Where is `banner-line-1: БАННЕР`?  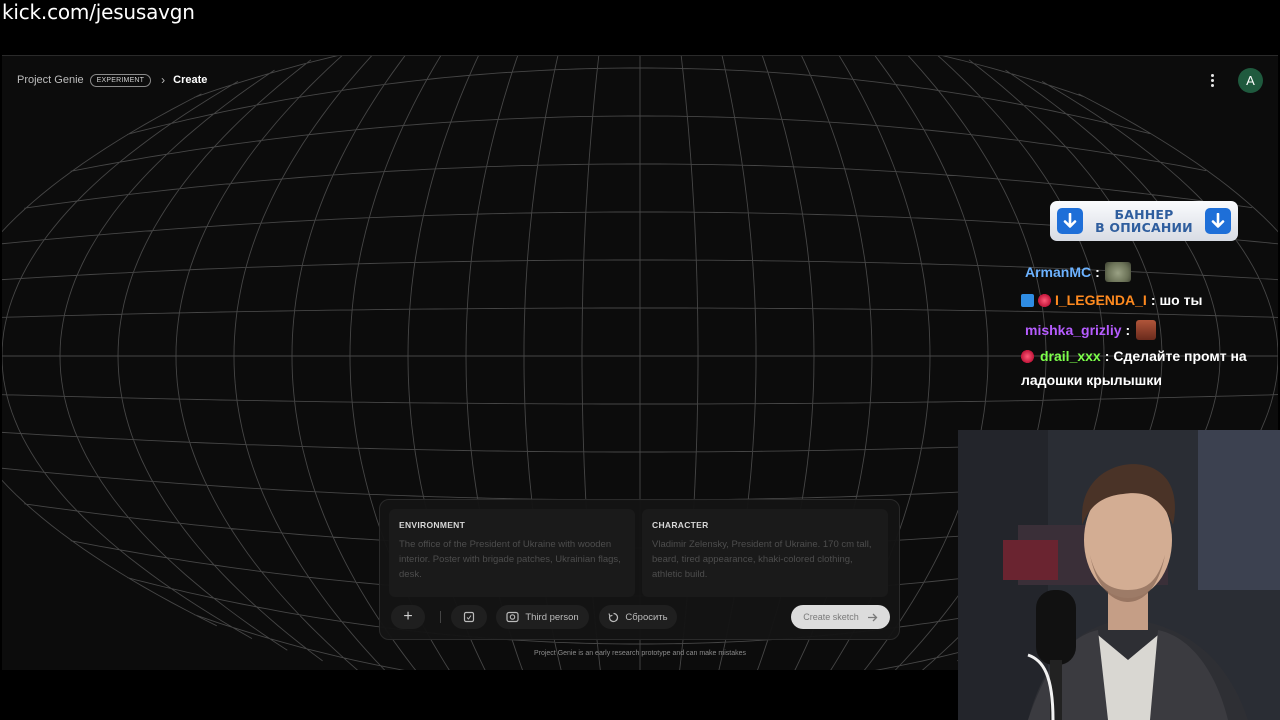 banner-line-1: БАННЕР is located at coordinates (1144, 214).